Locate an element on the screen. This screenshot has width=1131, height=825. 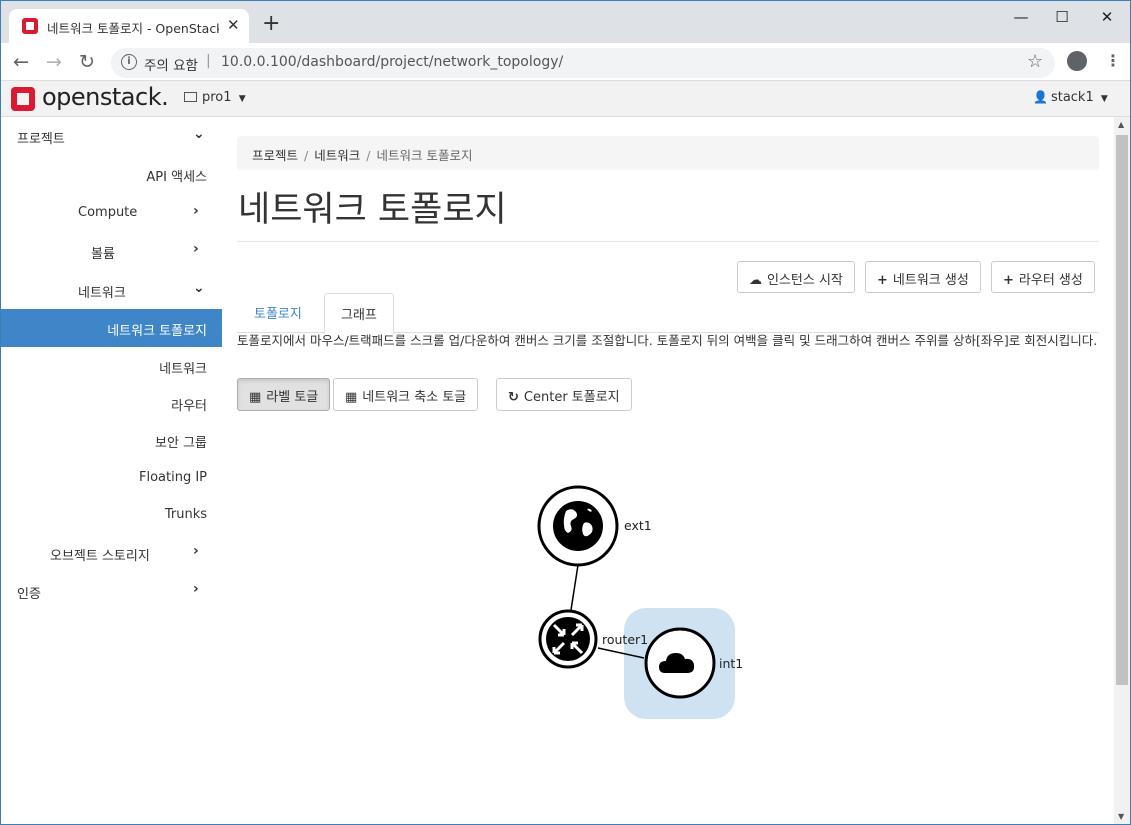
tab-title: 네트워크 토폴로지 - OpenStack Dashboard is located at coordinates (133, 28).